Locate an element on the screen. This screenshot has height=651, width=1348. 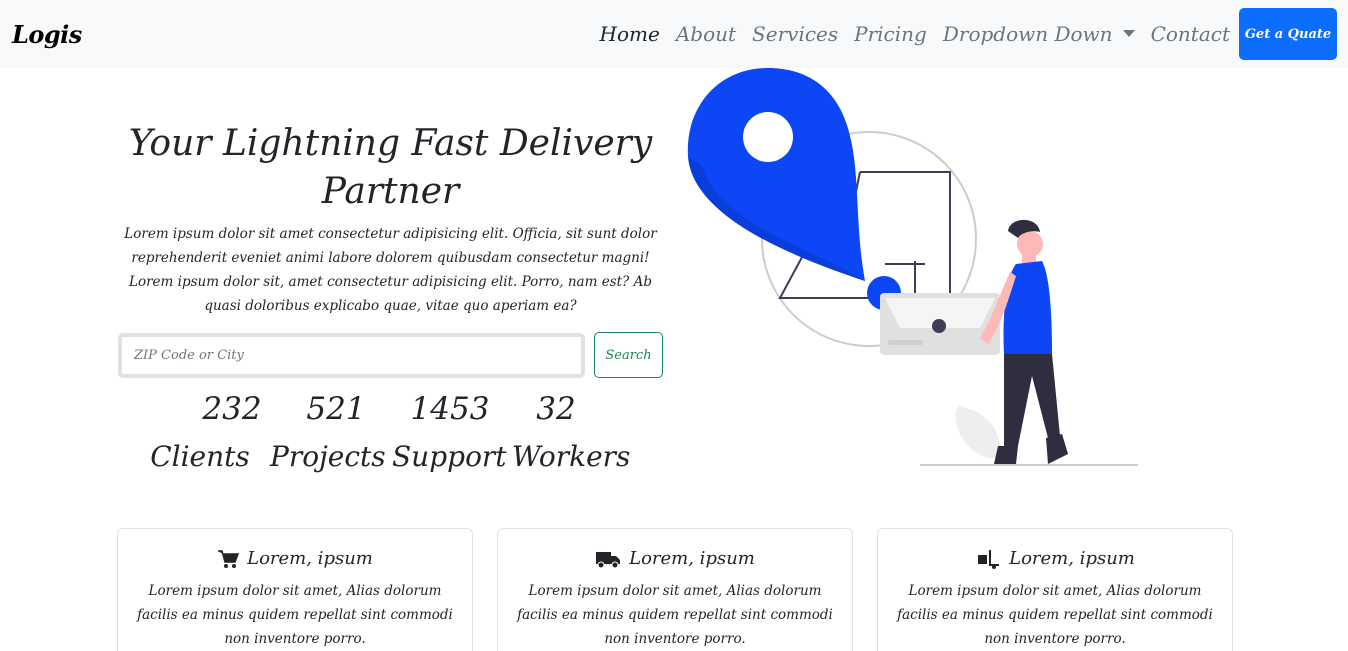
stat-workers-label-wrap: Workers is located at coordinates (571, 433).